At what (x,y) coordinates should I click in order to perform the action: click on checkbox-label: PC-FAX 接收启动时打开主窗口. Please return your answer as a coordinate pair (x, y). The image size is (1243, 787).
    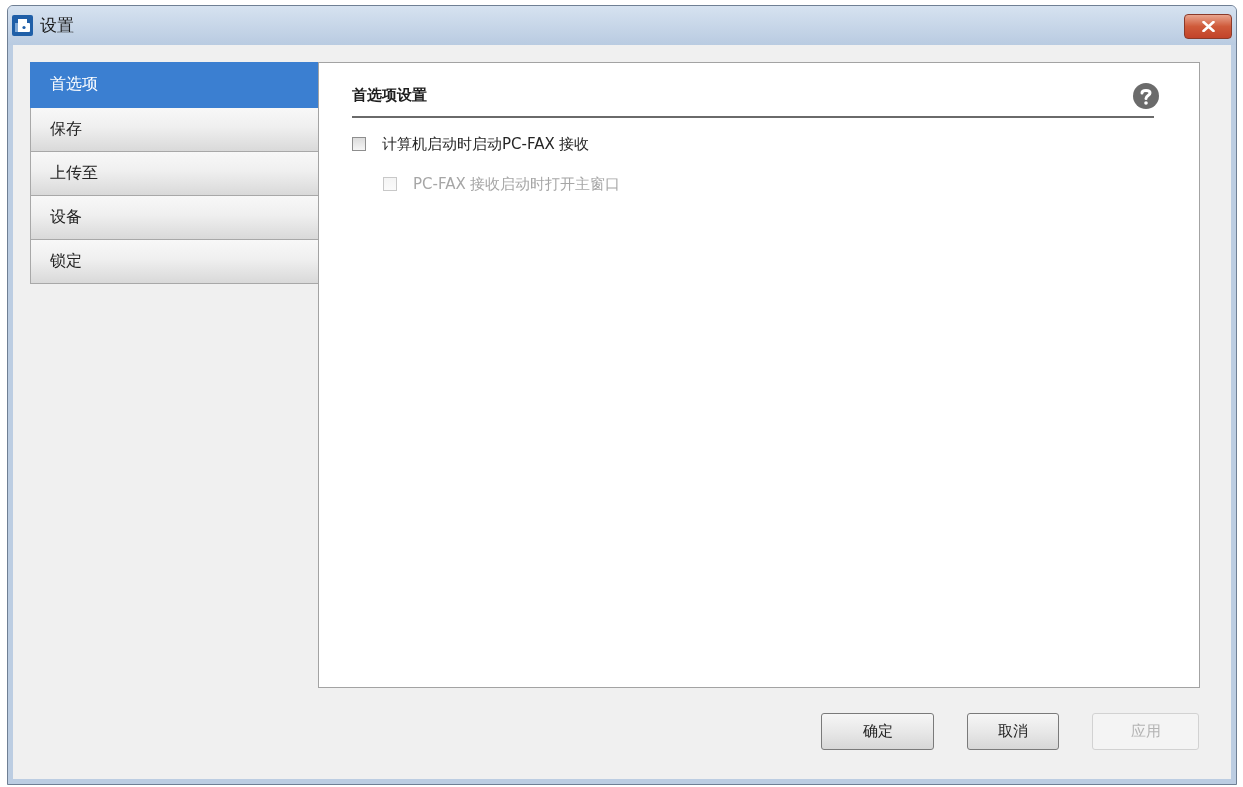
    Looking at the image, I should click on (517, 184).